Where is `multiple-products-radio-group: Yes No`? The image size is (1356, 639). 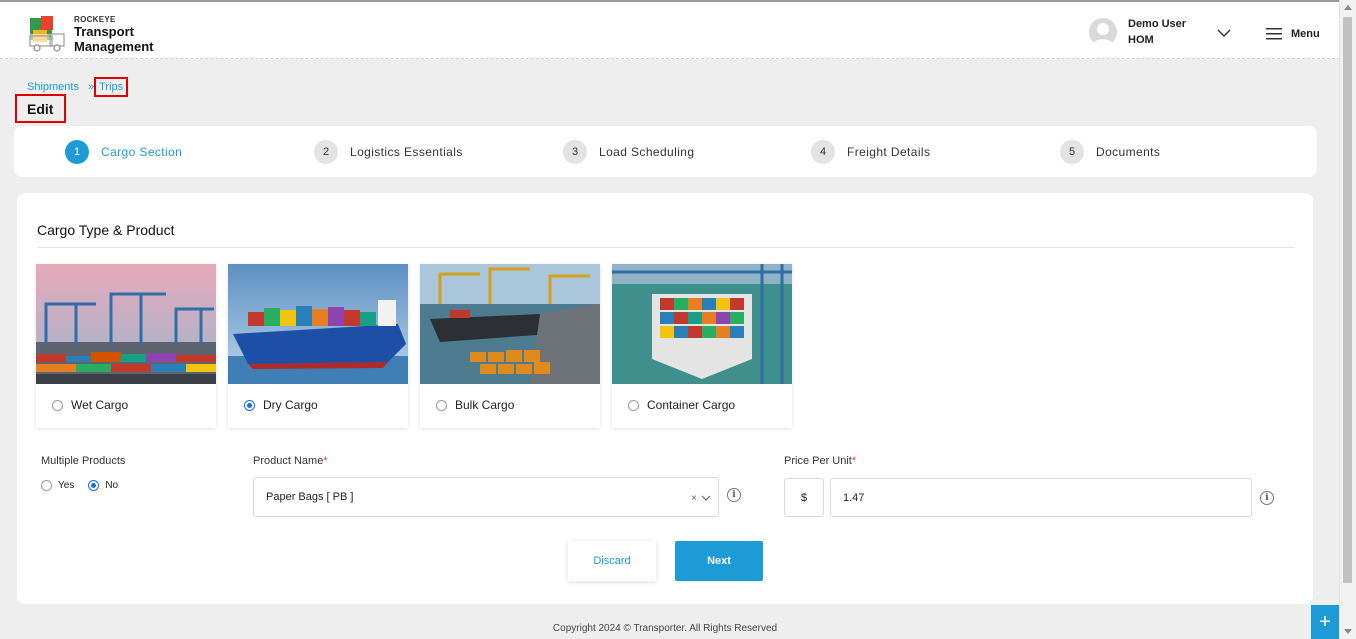 multiple-products-radio-group: Yes No is located at coordinates (86, 485).